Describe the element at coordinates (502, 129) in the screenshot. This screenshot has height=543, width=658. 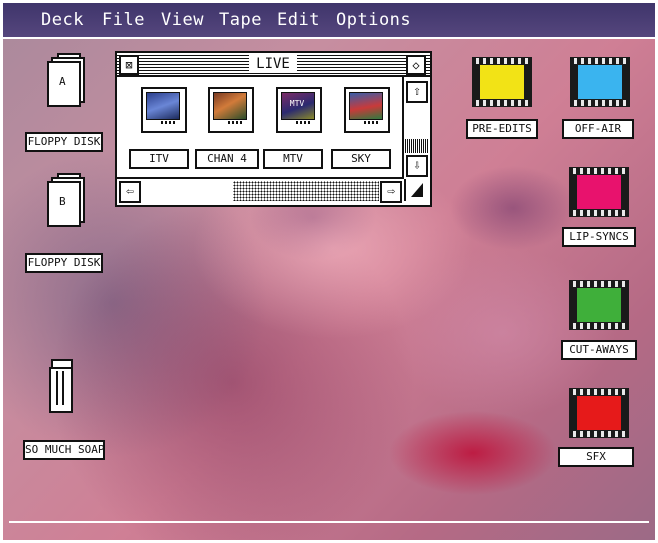
I see `pre-edits-label: PRE-EDITS` at that location.